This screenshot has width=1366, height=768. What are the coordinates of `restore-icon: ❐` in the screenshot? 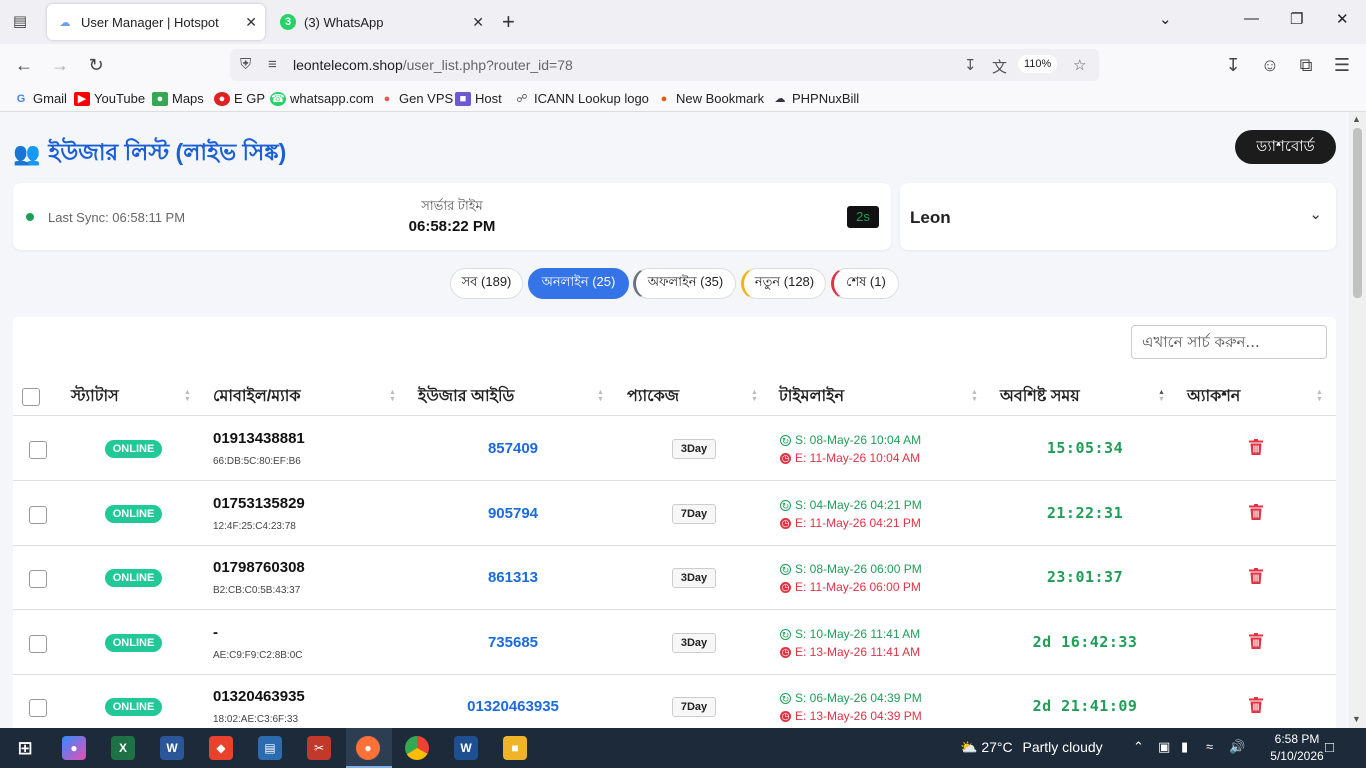 It's located at (1296, 19).